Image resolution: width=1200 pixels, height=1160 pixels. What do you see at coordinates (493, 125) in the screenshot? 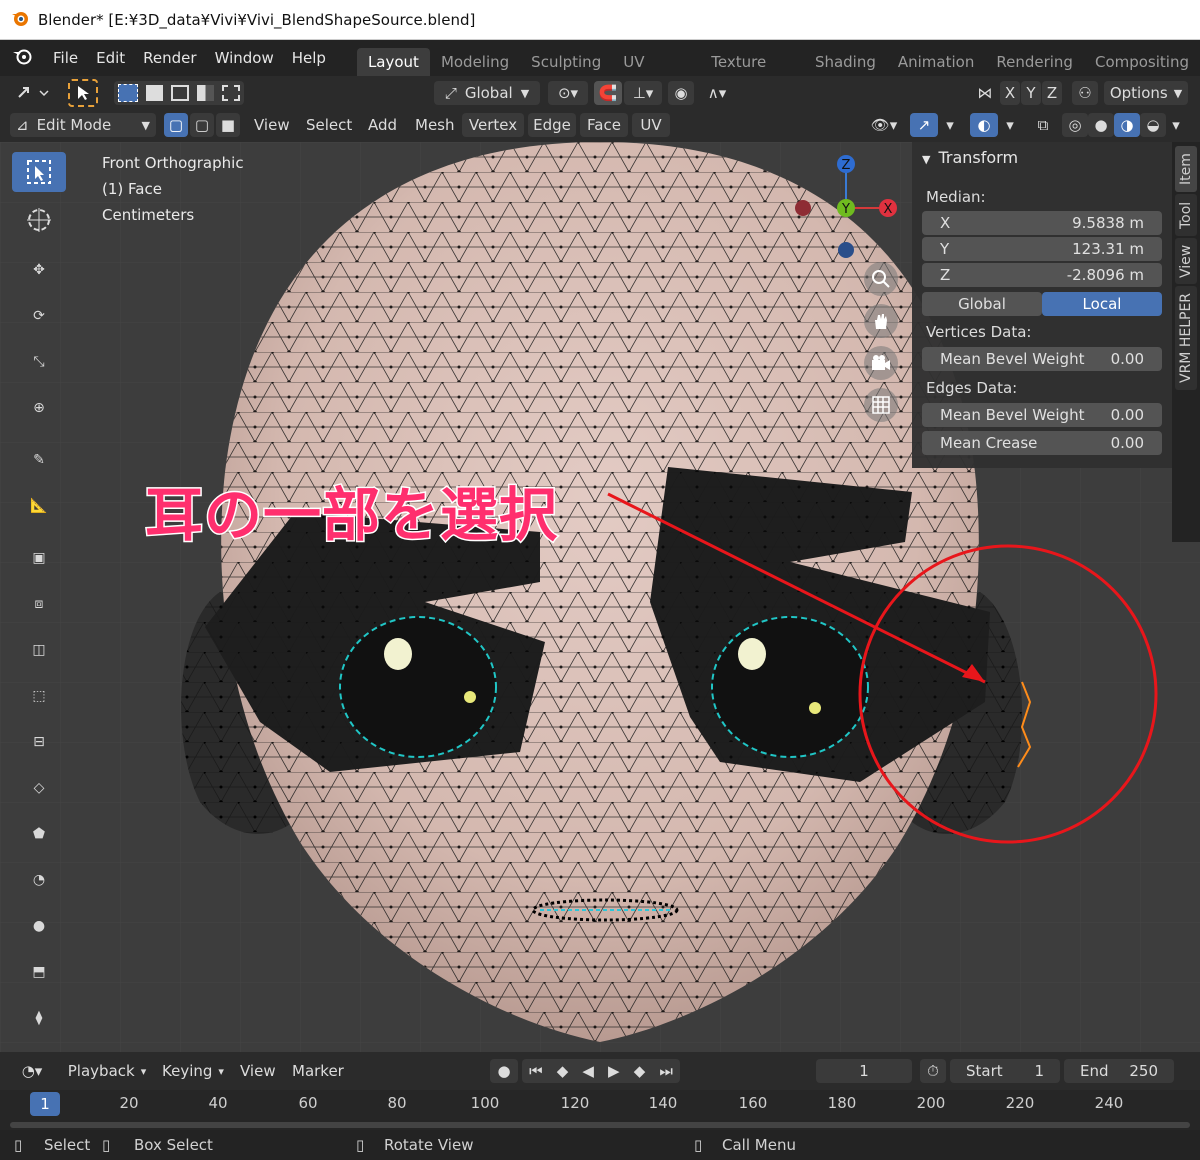
I see `menu-vertex: Vertex` at bounding box center [493, 125].